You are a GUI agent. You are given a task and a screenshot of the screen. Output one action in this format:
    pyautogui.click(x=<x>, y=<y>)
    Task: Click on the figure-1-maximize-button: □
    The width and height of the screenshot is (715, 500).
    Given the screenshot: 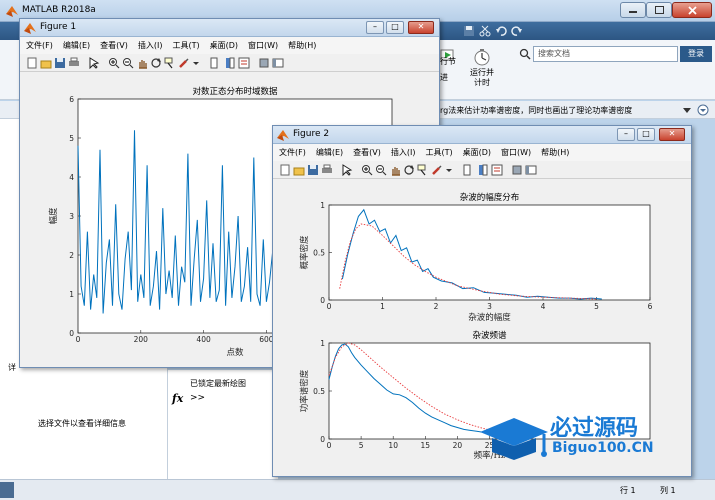 What is the action you would take?
    pyautogui.click(x=395, y=27)
    